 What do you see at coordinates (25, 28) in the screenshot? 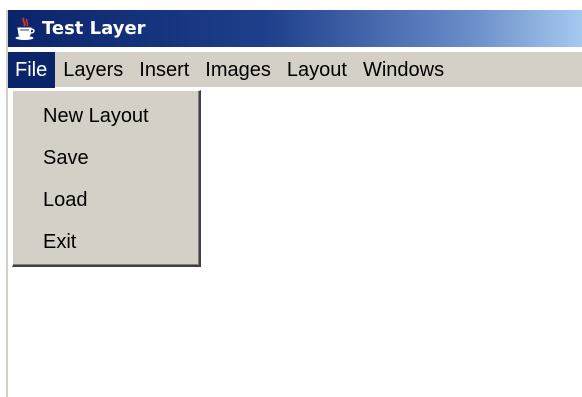
I see `java-coffee-cup-icon` at bounding box center [25, 28].